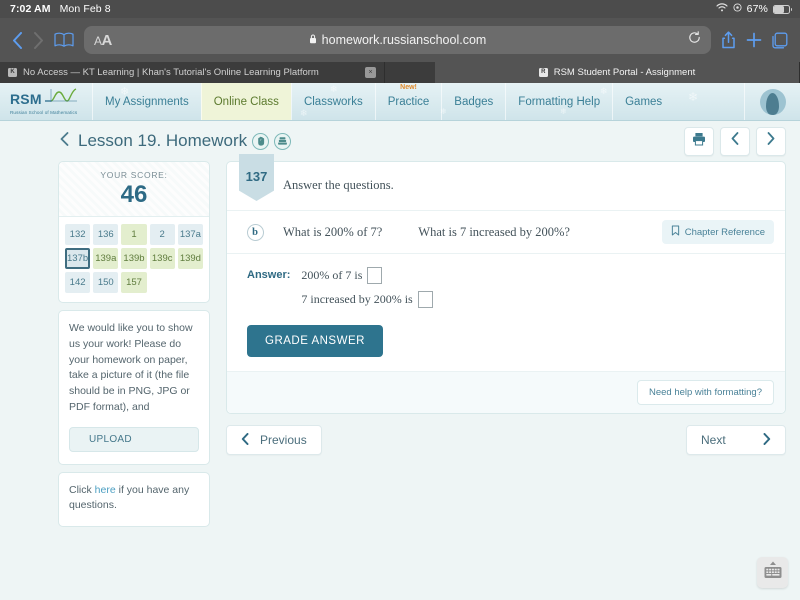 This screenshot has width=800, height=600. I want to click on back-button, so click(17, 40).